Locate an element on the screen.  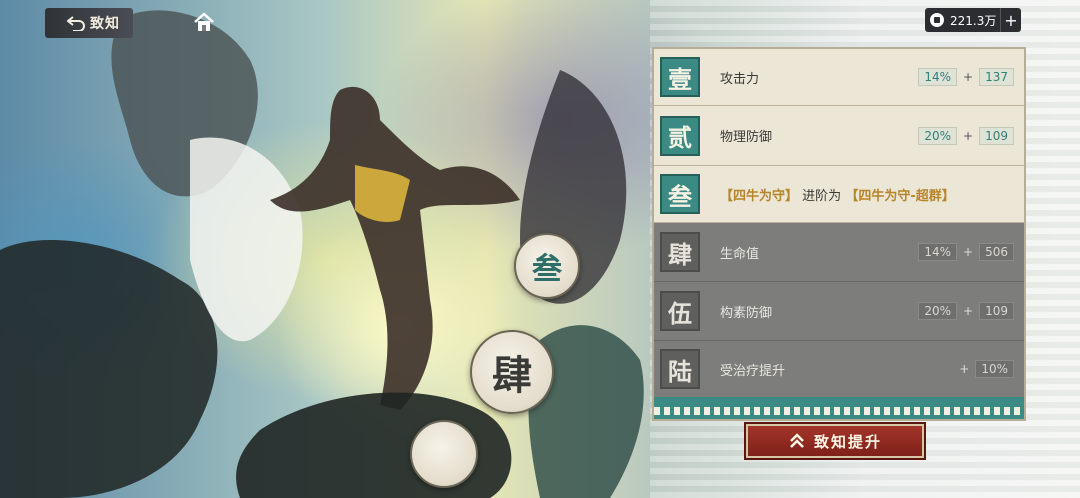
node-3: 肆 is located at coordinates (512, 372).